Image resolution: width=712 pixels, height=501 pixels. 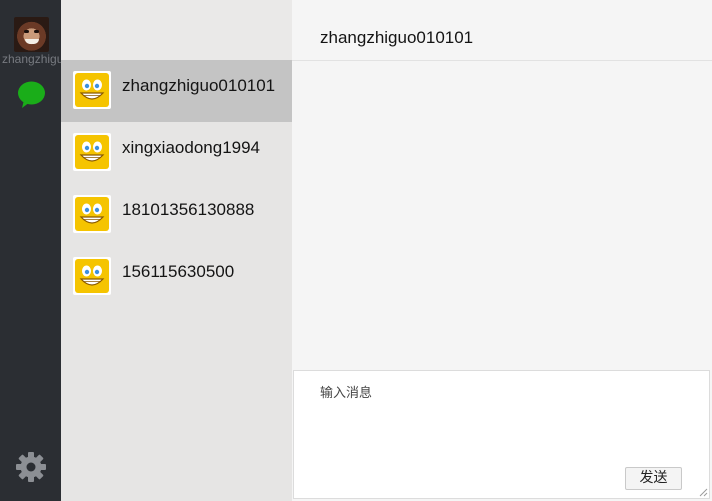 What do you see at coordinates (31, 467) in the screenshot?
I see `gear-icon` at bounding box center [31, 467].